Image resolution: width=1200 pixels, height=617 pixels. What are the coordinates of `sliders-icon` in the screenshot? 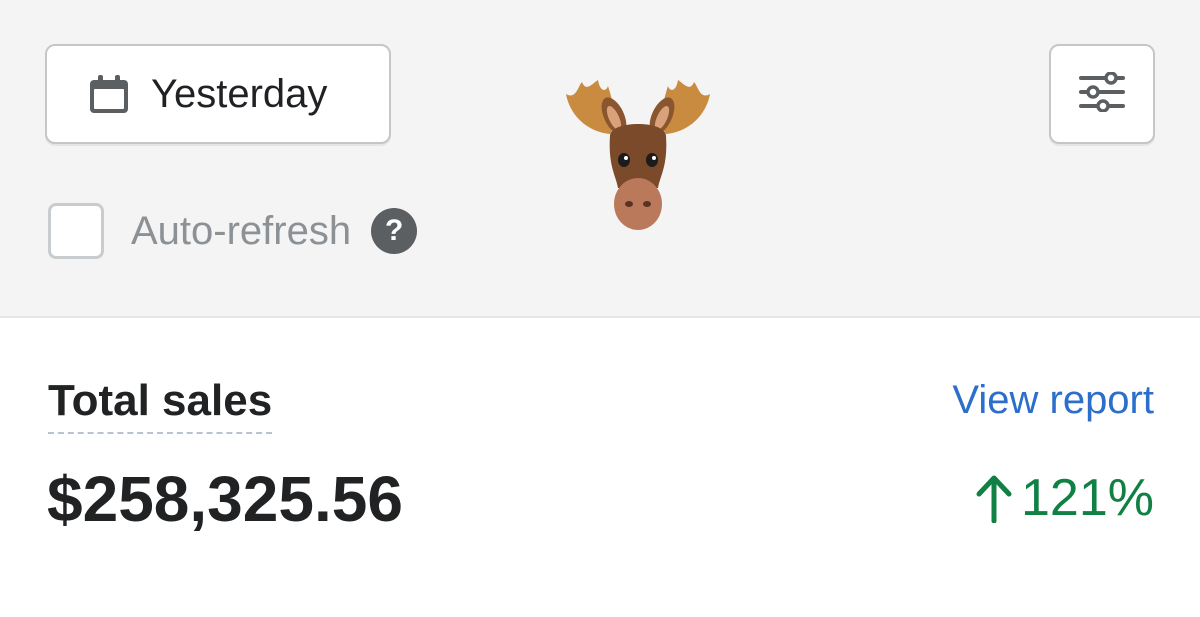 It's located at (1102, 93).